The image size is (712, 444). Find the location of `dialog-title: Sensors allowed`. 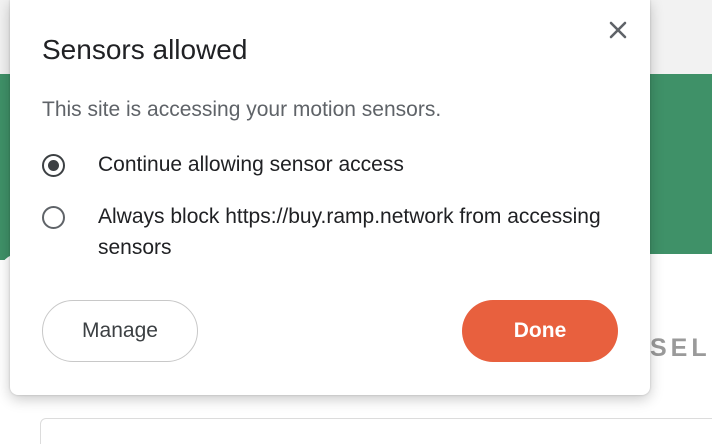

dialog-title: Sensors allowed is located at coordinates (145, 49).